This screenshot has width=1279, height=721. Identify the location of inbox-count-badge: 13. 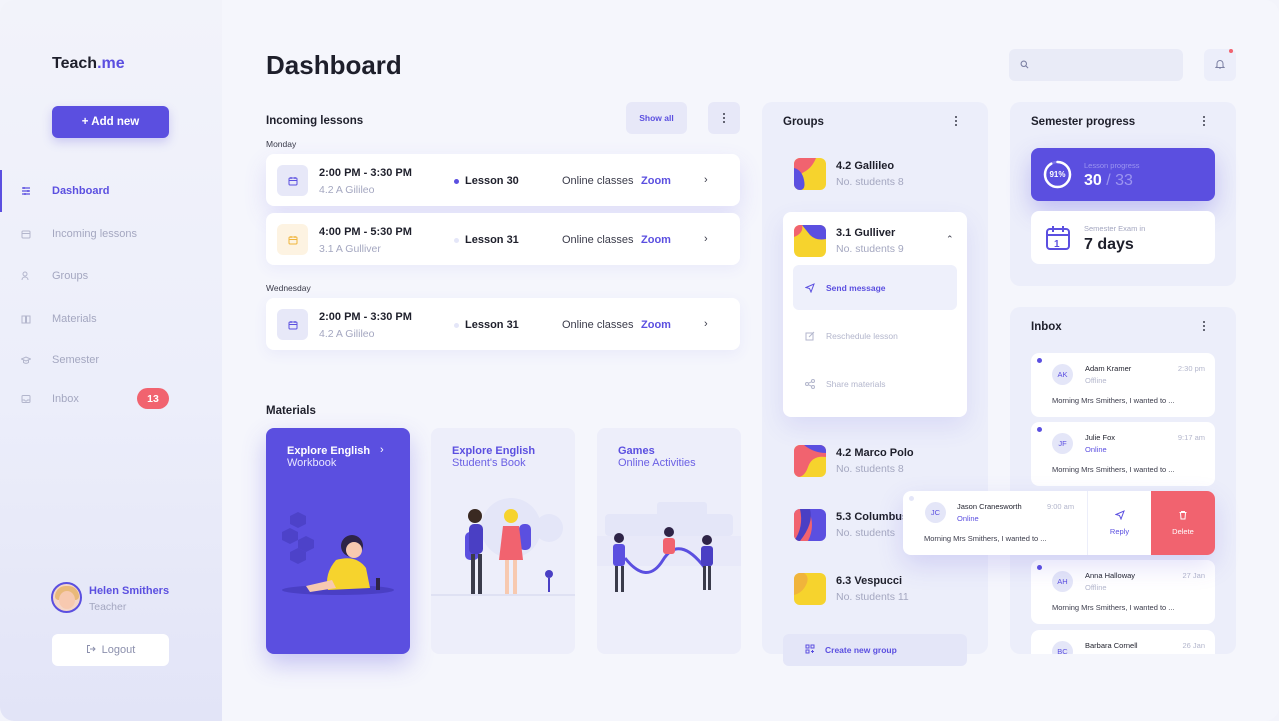
(153, 398).